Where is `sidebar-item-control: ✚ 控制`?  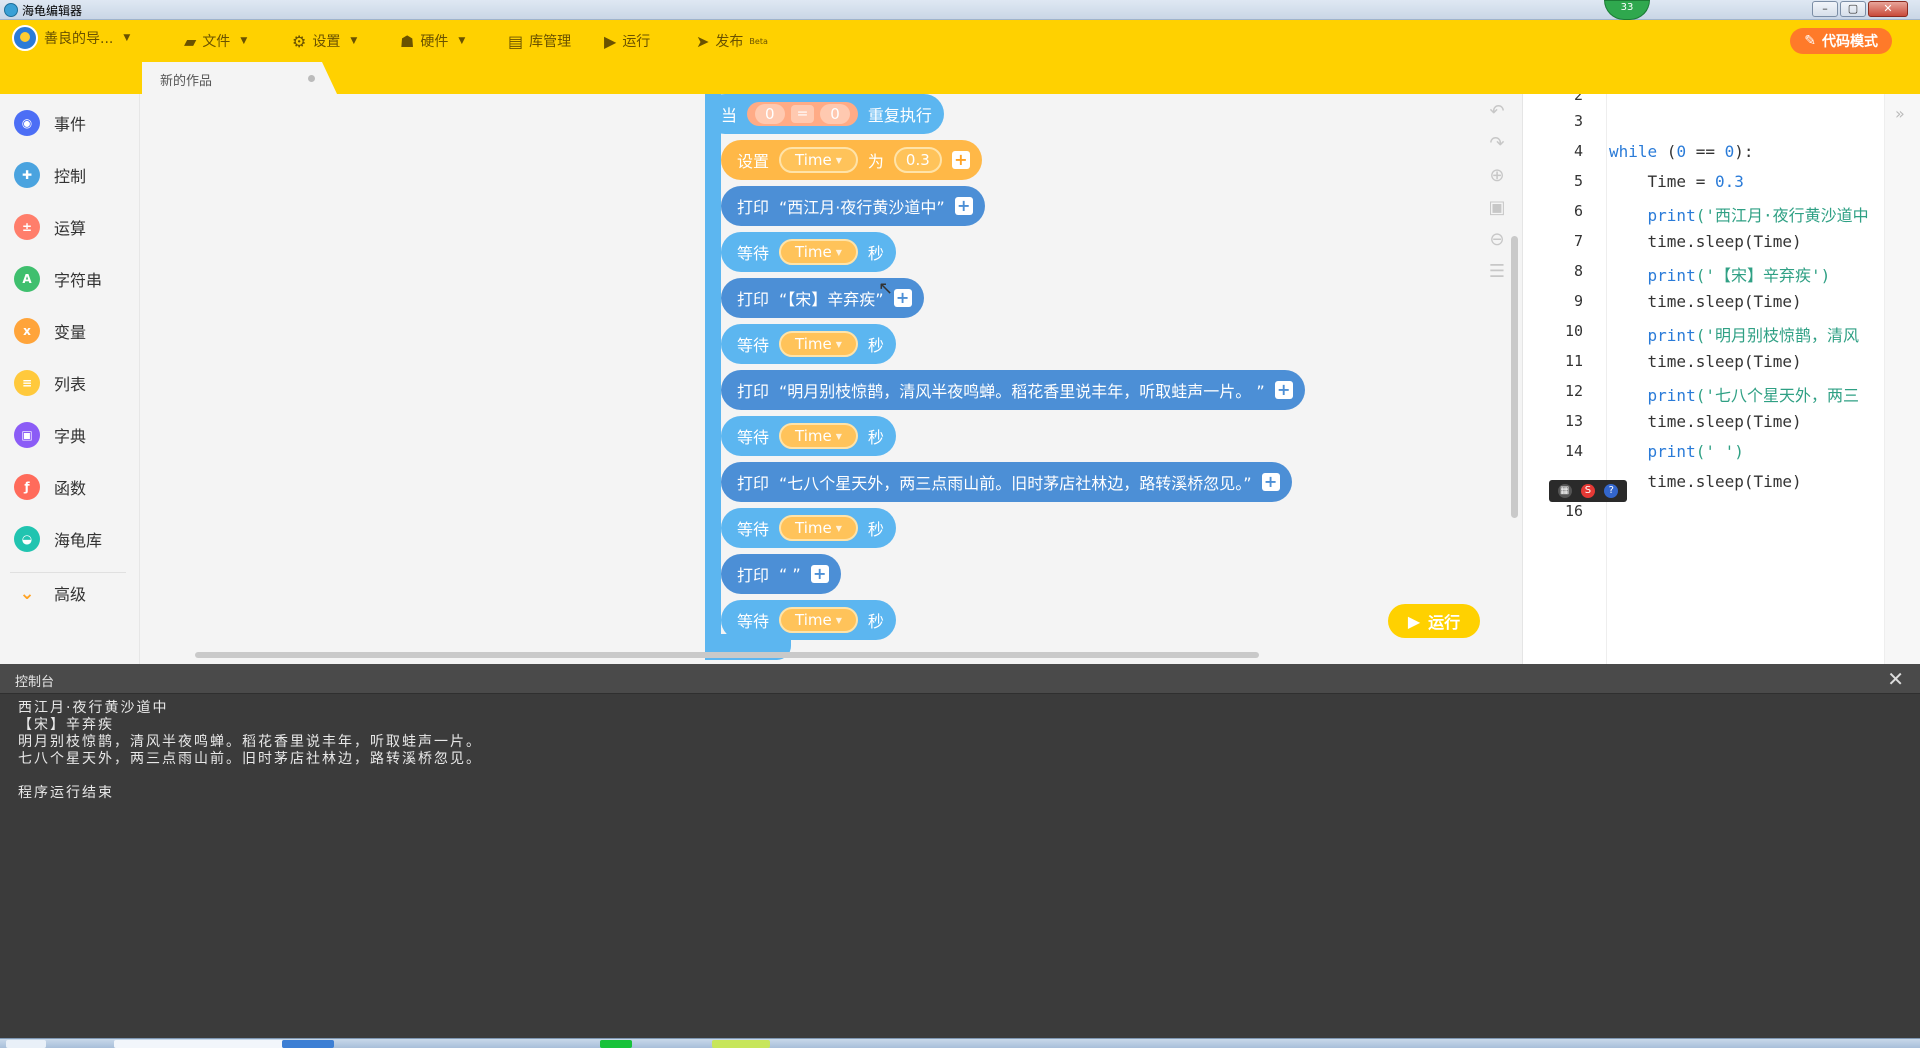
sidebar-item-control: ✚ 控制 is located at coordinates (50, 175).